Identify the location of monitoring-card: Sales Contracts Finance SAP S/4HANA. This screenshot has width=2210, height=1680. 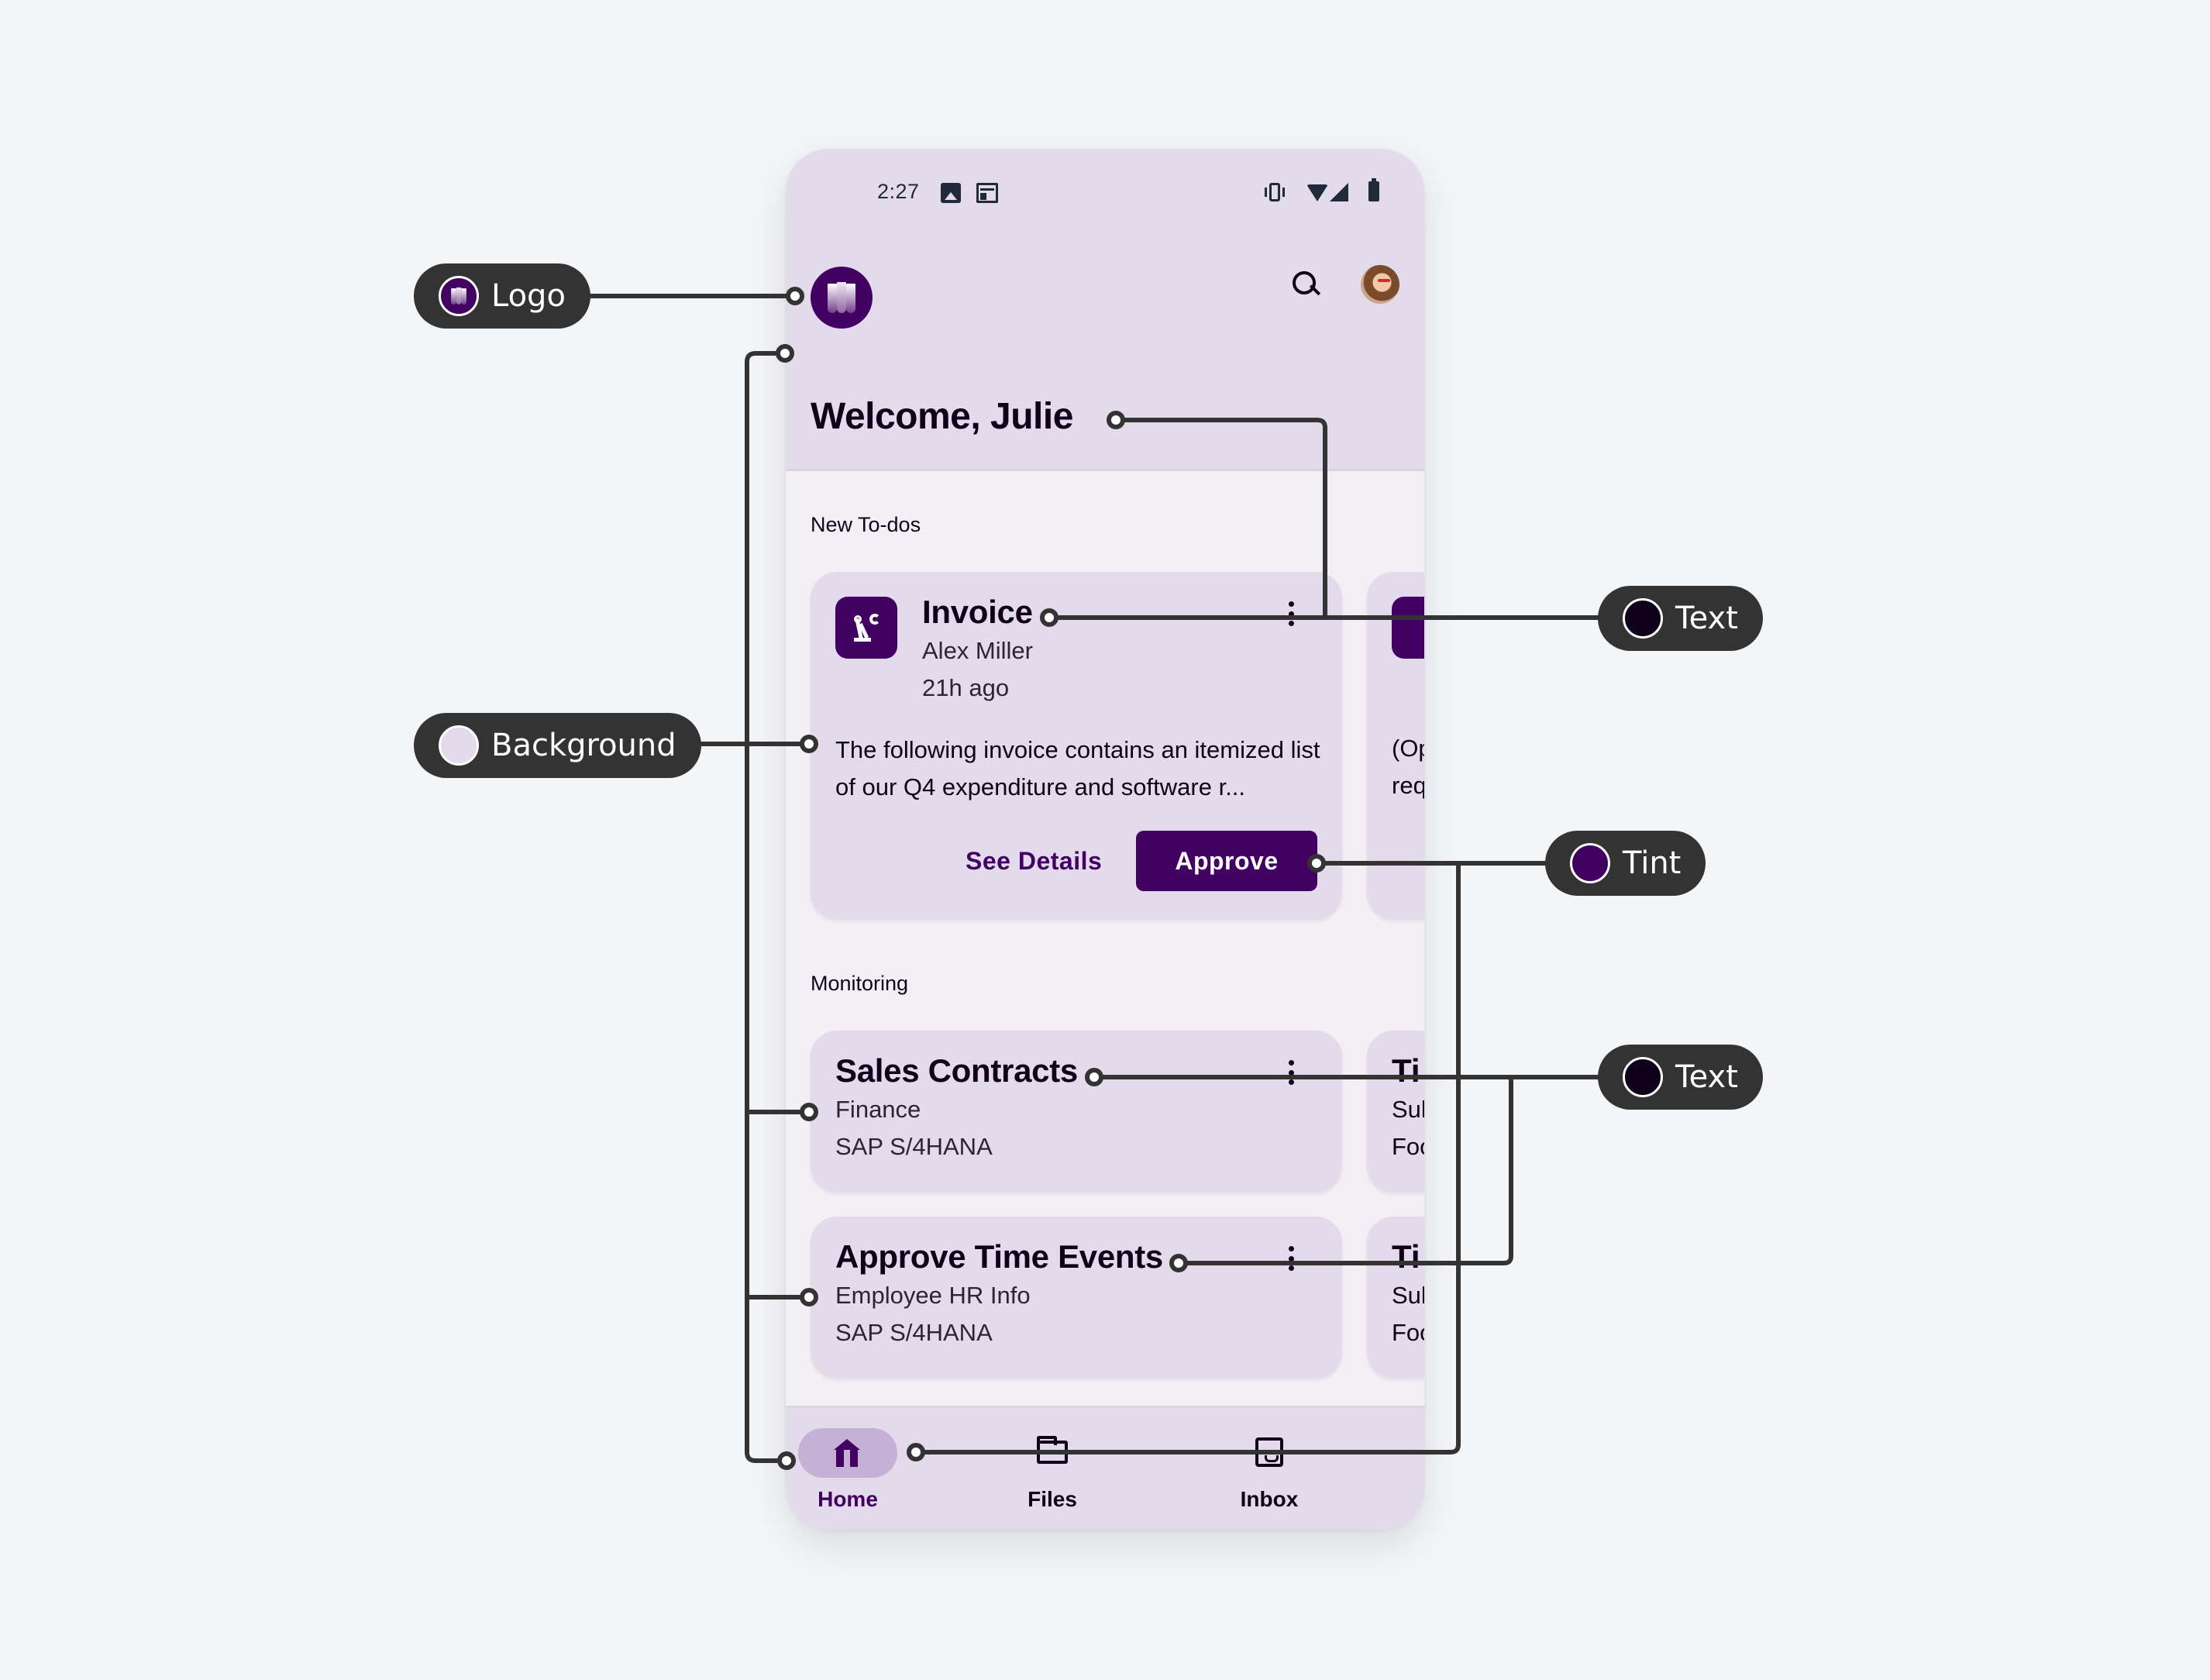
(1077, 1112).